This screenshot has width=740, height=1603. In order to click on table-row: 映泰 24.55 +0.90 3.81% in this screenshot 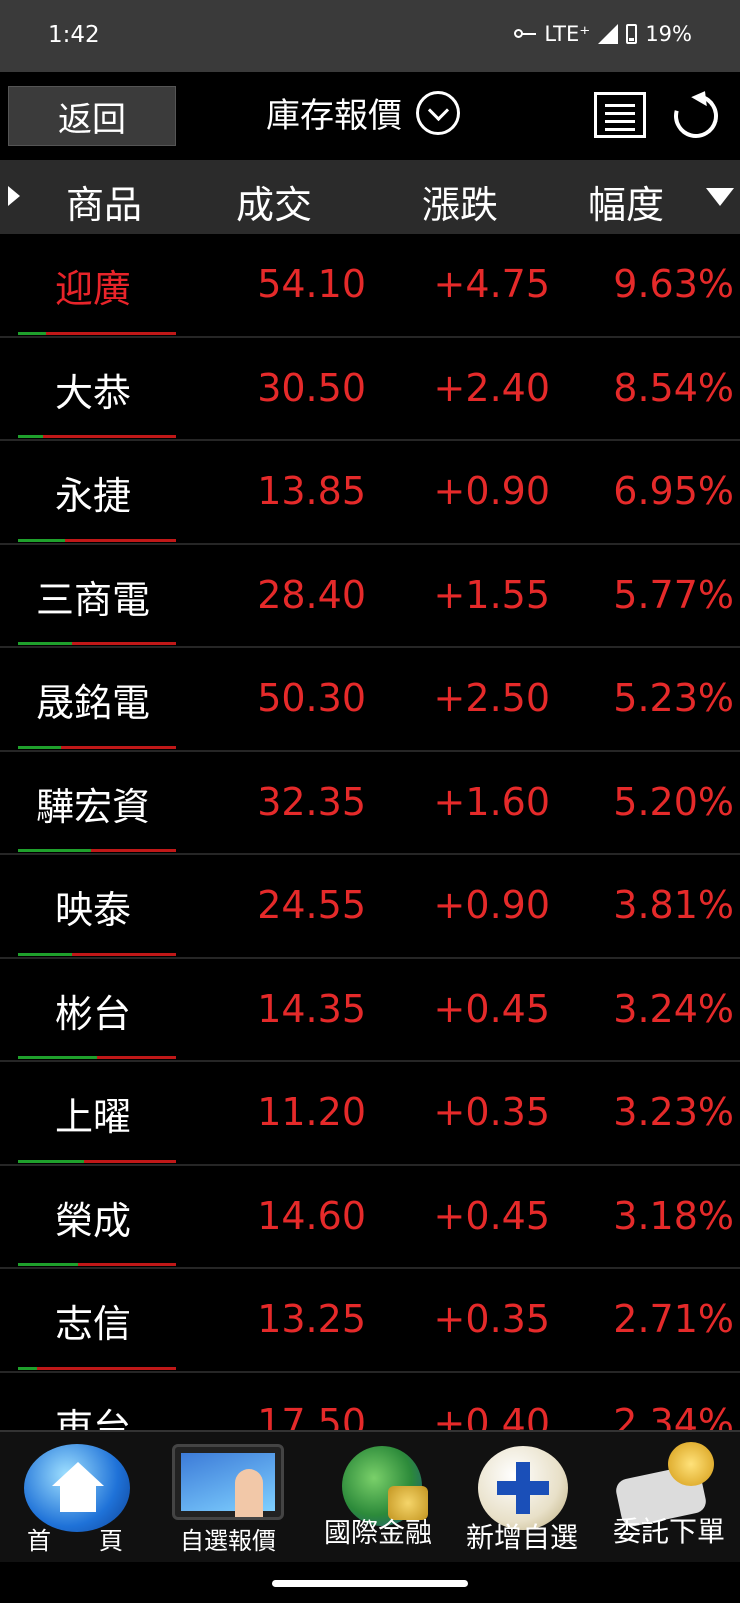, I will do `click(370, 907)`.